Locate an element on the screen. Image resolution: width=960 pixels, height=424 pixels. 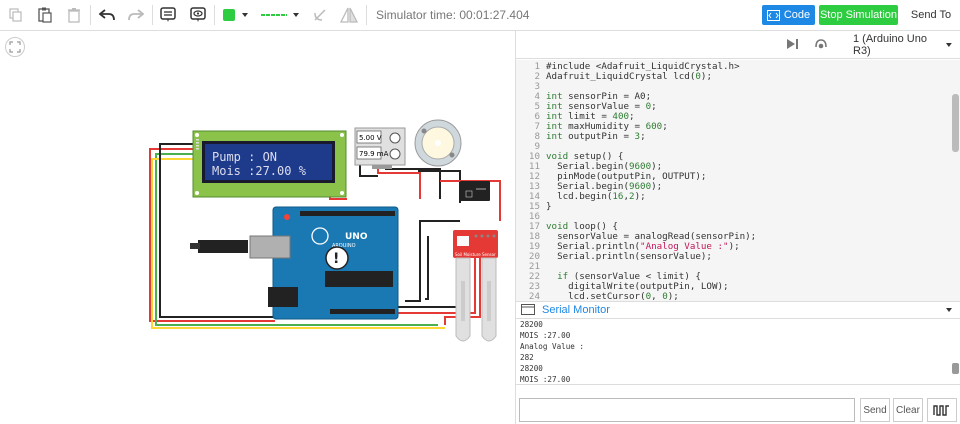
serial-send-button: Send is located at coordinates (875, 410).